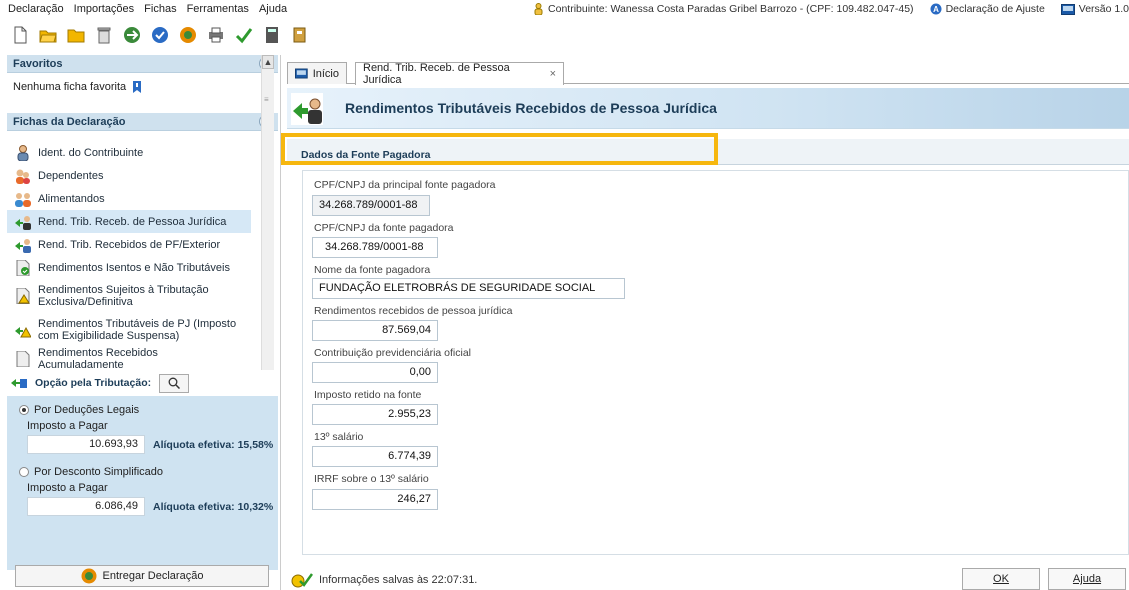 The width and height of the screenshot is (1129, 590). Describe the element at coordinates (104, 9) in the screenshot. I see `menu-importacoes: Importações` at that location.